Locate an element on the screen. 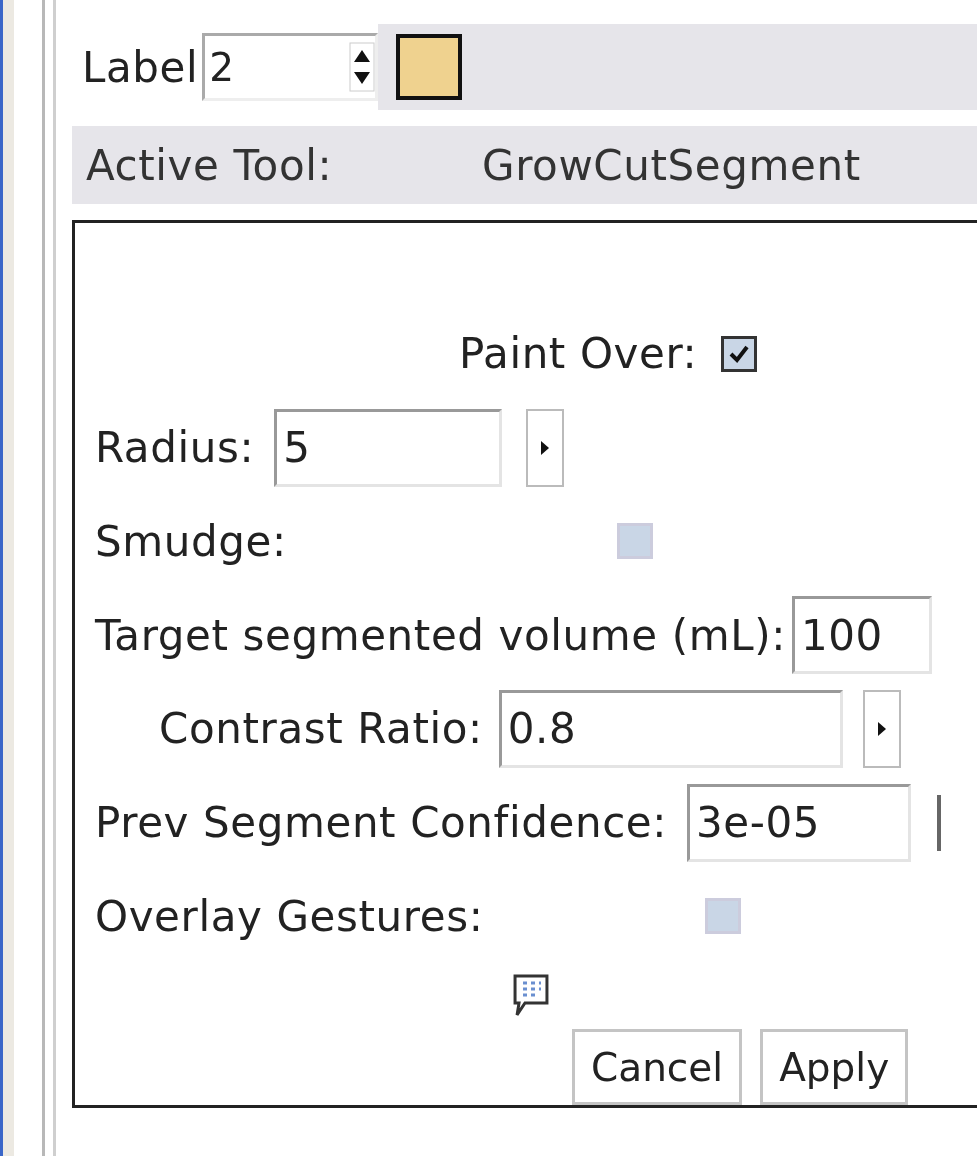  option-label: Smudge: is located at coordinates (191, 541).